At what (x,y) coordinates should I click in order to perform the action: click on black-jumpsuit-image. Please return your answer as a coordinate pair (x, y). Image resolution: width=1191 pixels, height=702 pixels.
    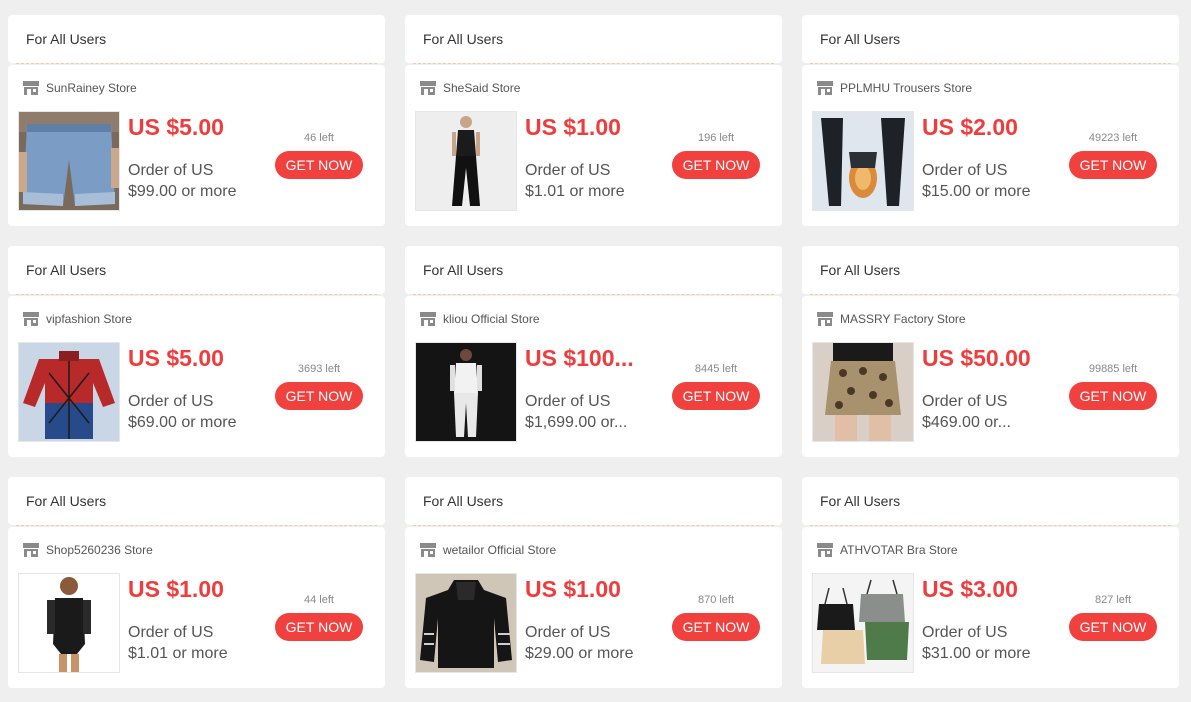
    Looking at the image, I should click on (466, 161).